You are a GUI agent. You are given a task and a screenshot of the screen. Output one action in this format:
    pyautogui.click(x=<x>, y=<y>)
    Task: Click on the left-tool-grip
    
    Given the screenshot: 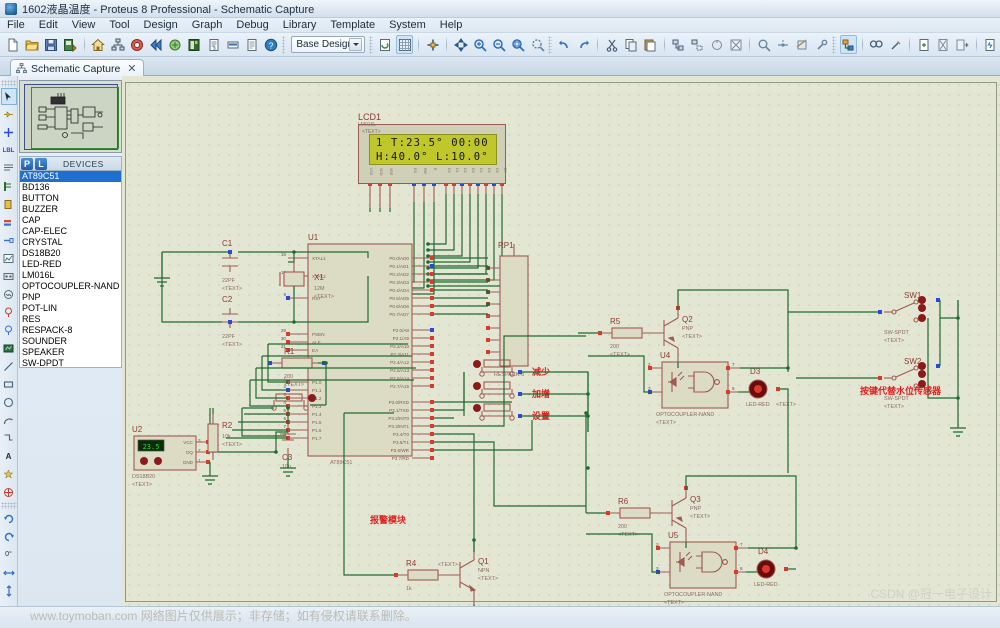 What is the action you would take?
    pyautogui.click(x=8, y=83)
    